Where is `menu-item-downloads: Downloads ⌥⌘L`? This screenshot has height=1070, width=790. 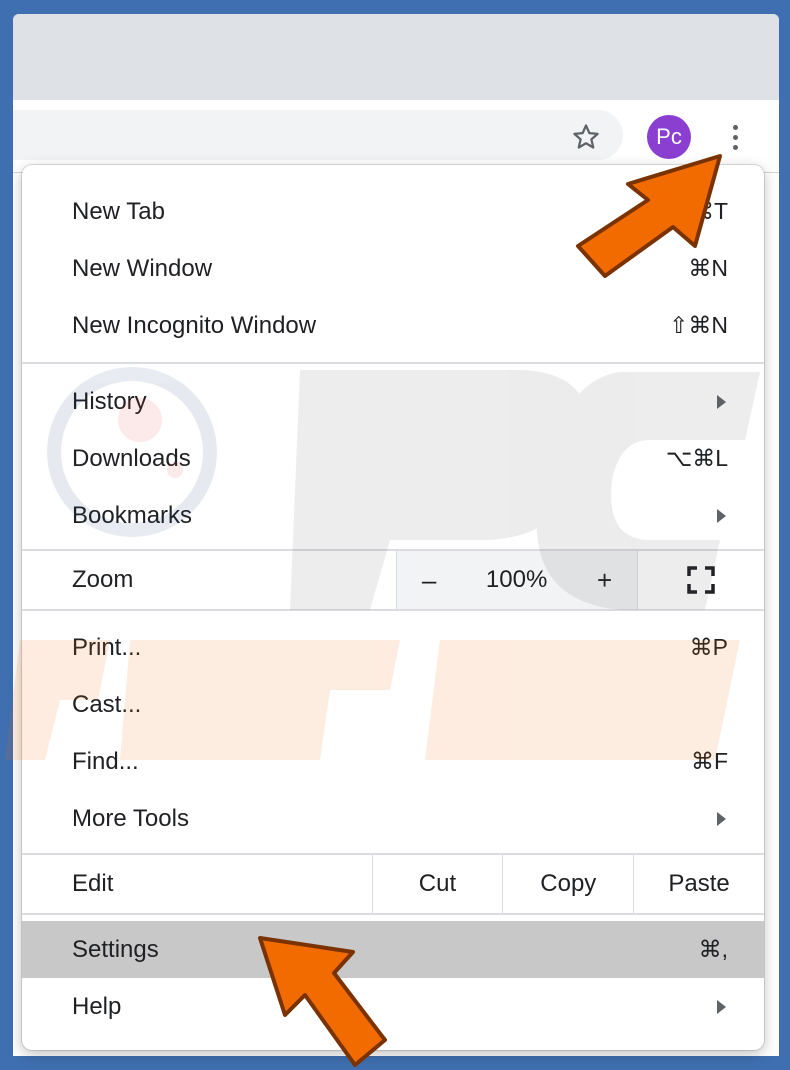 menu-item-downloads: Downloads ⌥⌘L is located at coordinates (393, 458).